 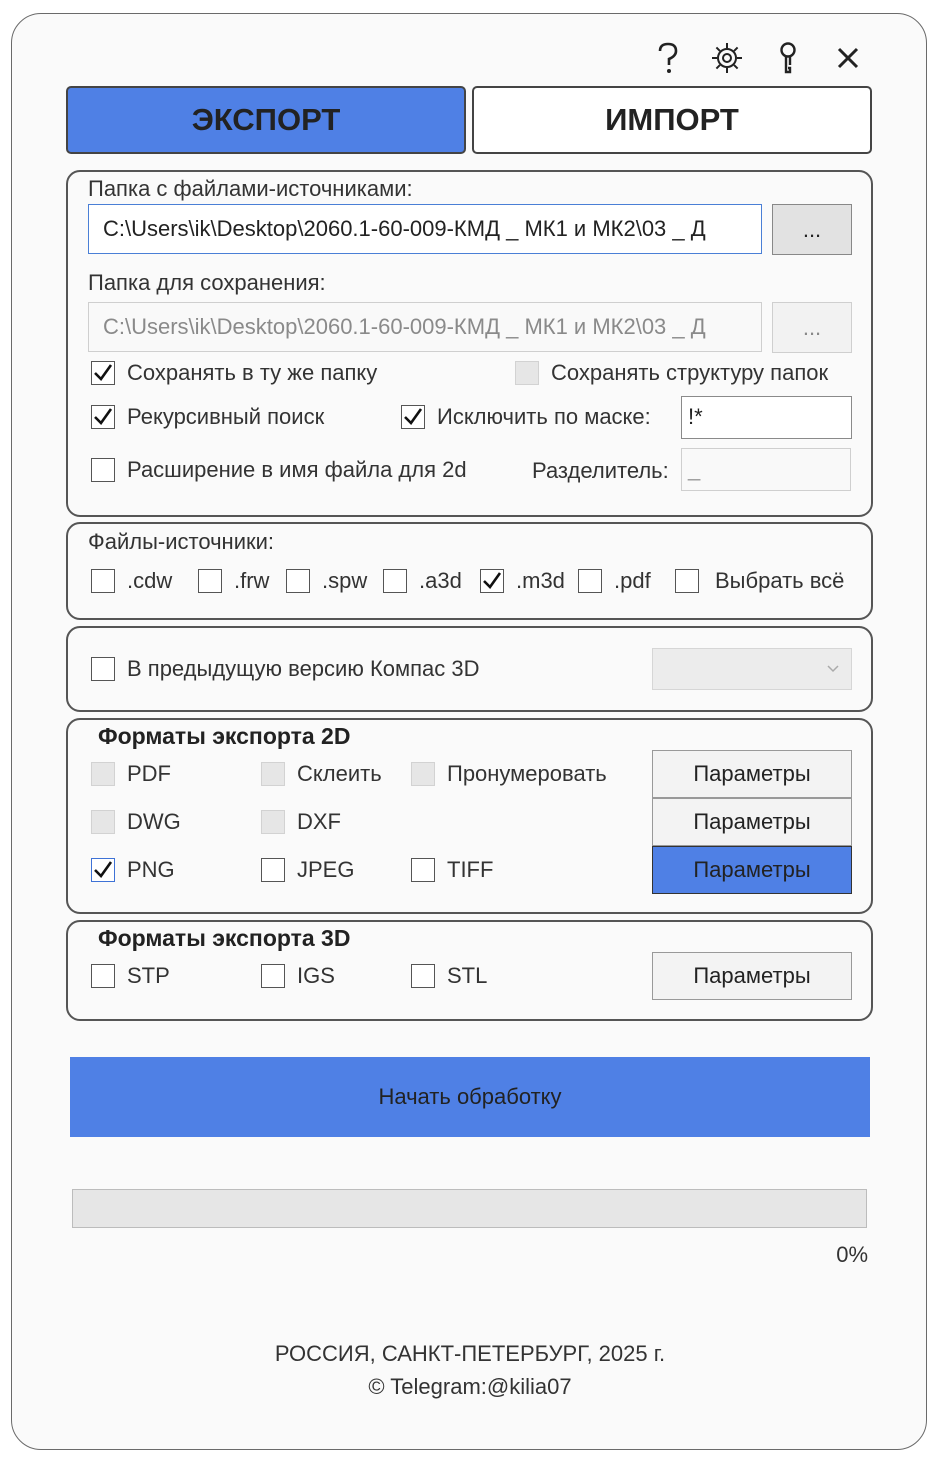 What do you see at coordinates (316, 975) in the screenshot?
I see `checkbox-label: IGS` at bounding box center [316, 975].